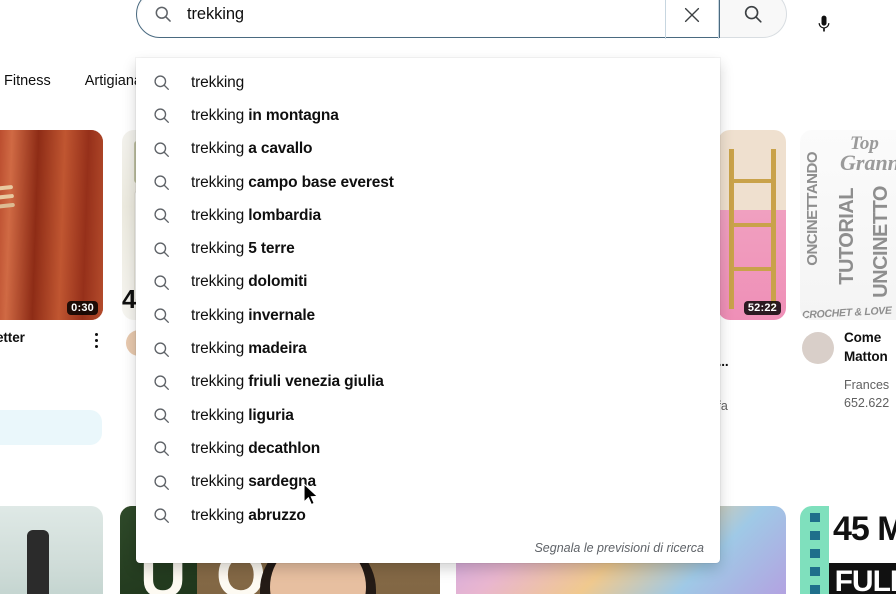 The width and height of the screenshot is (896, 594). I want to click on suggestion-completion: invernale, so click(281, 315).